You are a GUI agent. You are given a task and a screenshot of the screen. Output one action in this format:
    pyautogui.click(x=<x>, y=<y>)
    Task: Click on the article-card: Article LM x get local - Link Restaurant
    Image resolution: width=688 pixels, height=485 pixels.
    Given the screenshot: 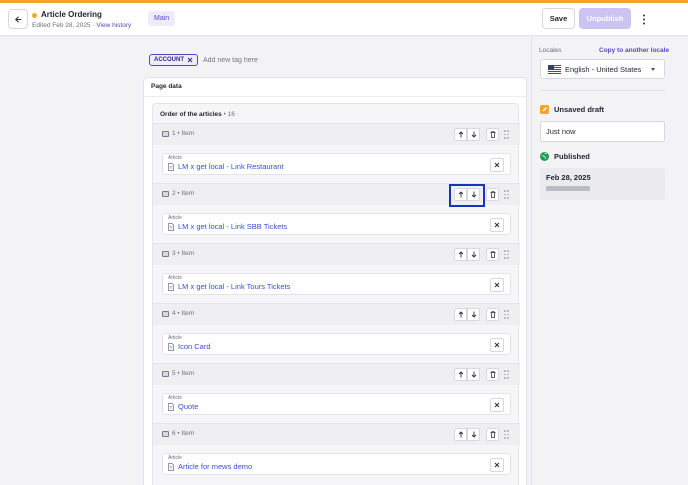 What is the action you would take?
    pyautogui.click(x=336, y=164)
    